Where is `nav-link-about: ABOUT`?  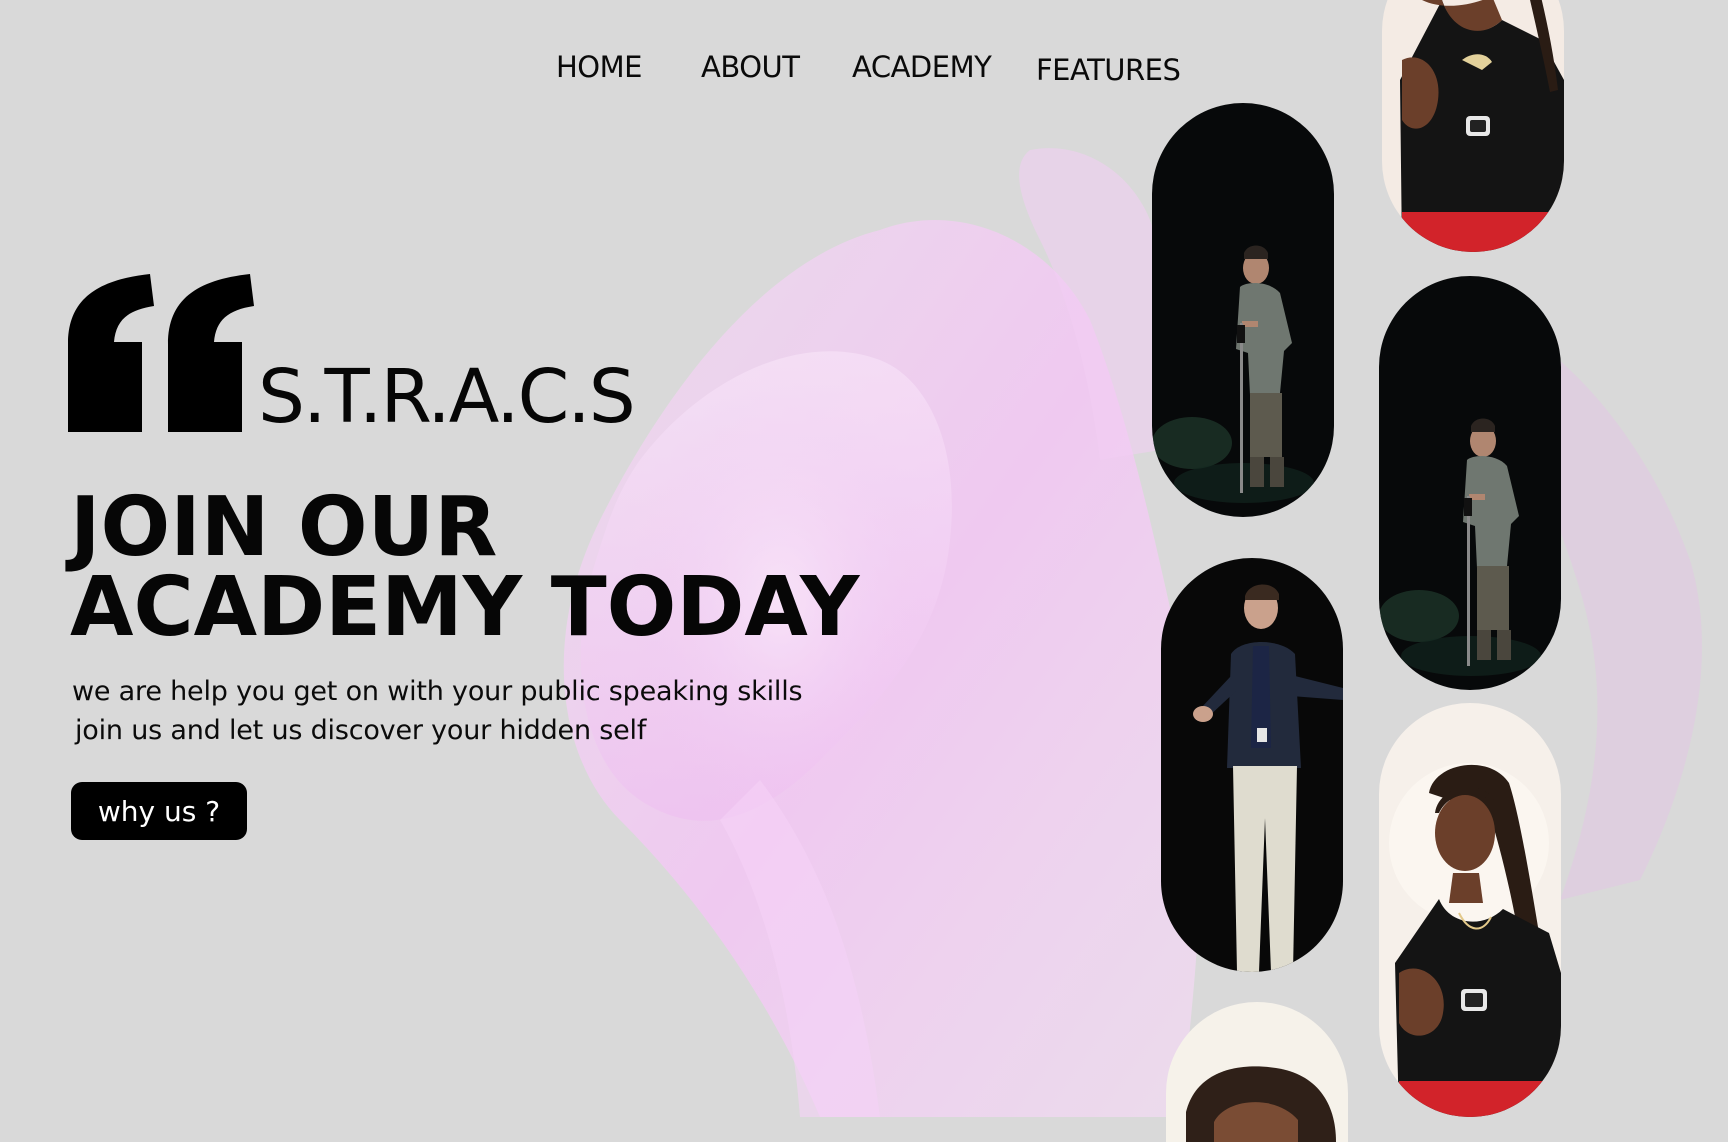
nav-link-about: ABOUT is located at coordinates (750, 67).